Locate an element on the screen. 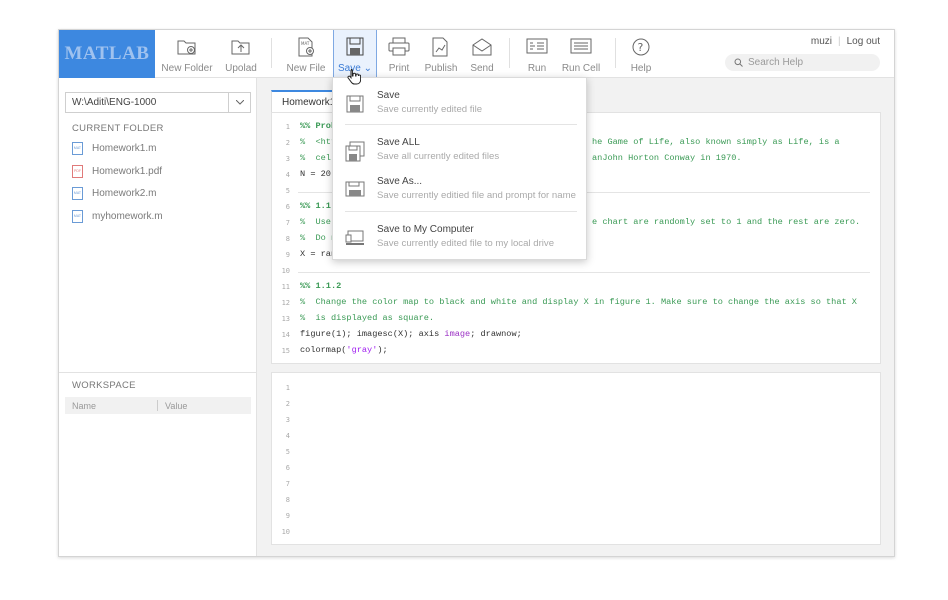  code-line: % Do n is located at coordinates (318, 238).